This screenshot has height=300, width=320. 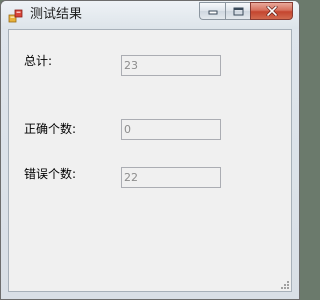 What do you see at coordinates (16, 16) in the screenshot?
I see `app-icon` at bounding box center [16, 16].